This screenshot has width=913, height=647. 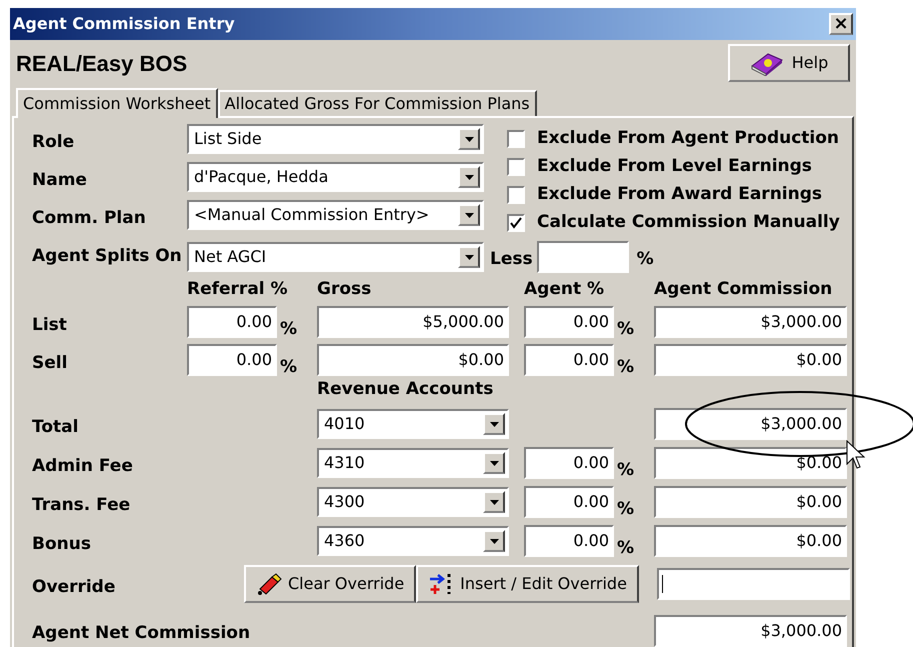 What do you see at coordinates (102, 64) in the screenshot?
I see `app-title: REAL/Easy BOS` at bounding box center [102, 64].